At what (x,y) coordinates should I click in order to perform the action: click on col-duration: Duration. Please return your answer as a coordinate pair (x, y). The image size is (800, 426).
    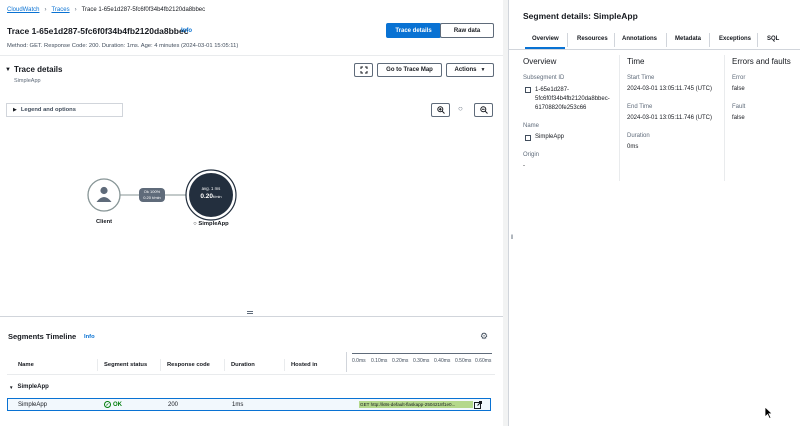
    Looking at the image, I should click on (243, 365).